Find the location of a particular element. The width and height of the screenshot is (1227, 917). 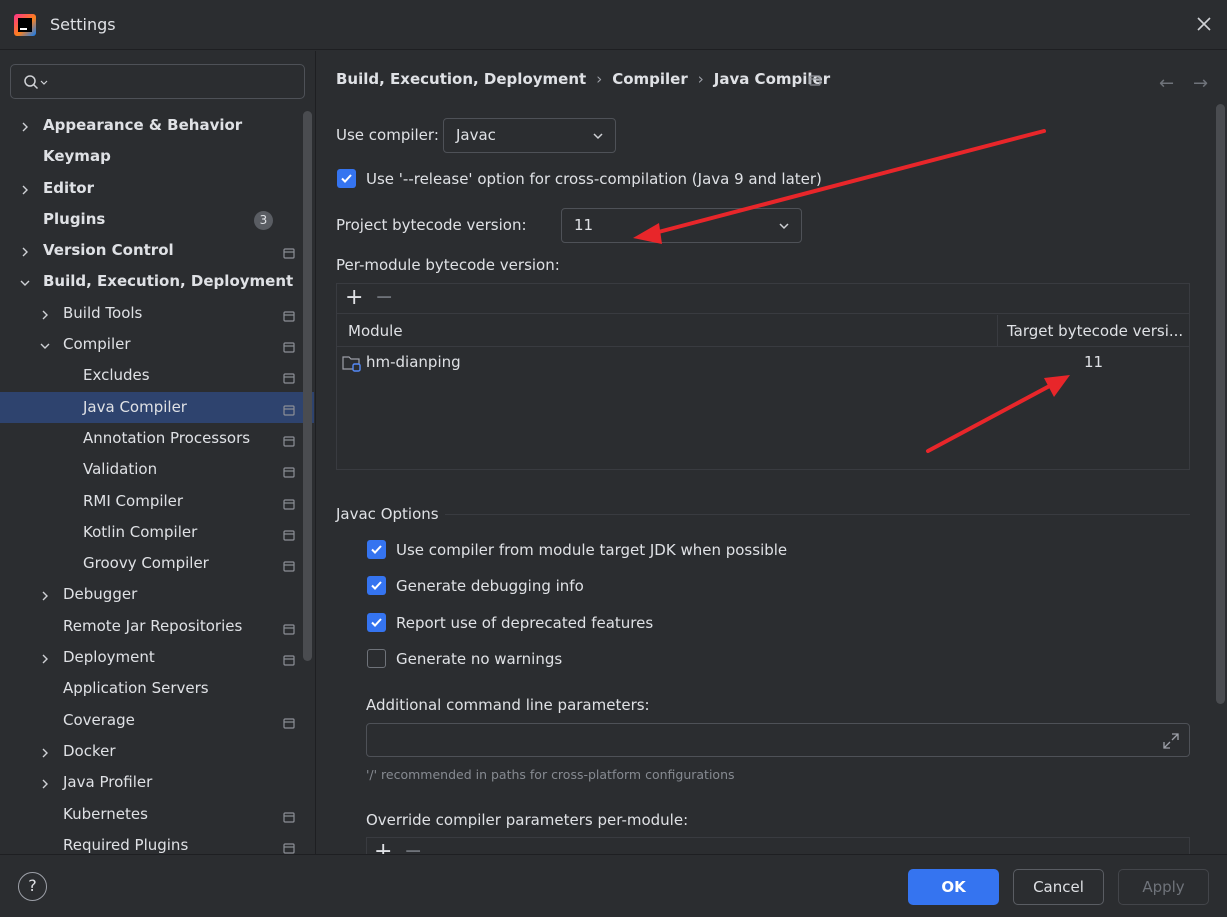

sidebar-item-build-execution-deployment: Build, Execution, Deployment is located at coordinates (157, 281).